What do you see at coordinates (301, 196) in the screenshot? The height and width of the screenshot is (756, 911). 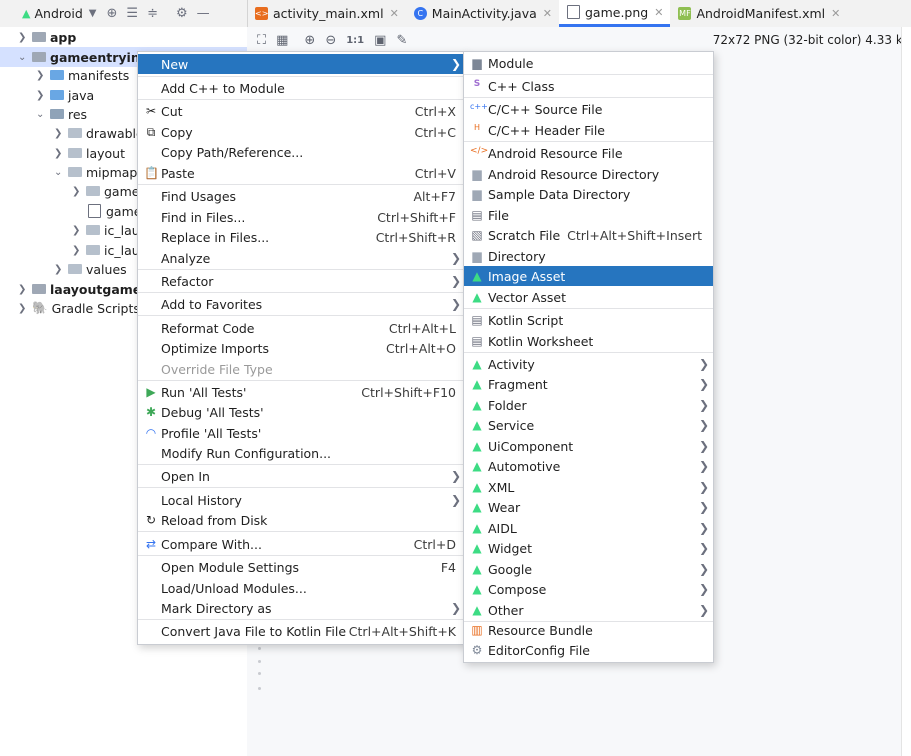 I see `menu-item-find-usages: Find Usages Alt+F7` at bounding box center [301, 196].